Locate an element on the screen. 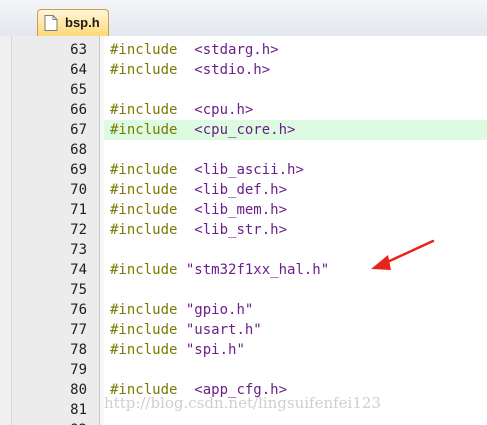  code-line: 66 #include <cpu.h> is located at coordinates (243, 110).